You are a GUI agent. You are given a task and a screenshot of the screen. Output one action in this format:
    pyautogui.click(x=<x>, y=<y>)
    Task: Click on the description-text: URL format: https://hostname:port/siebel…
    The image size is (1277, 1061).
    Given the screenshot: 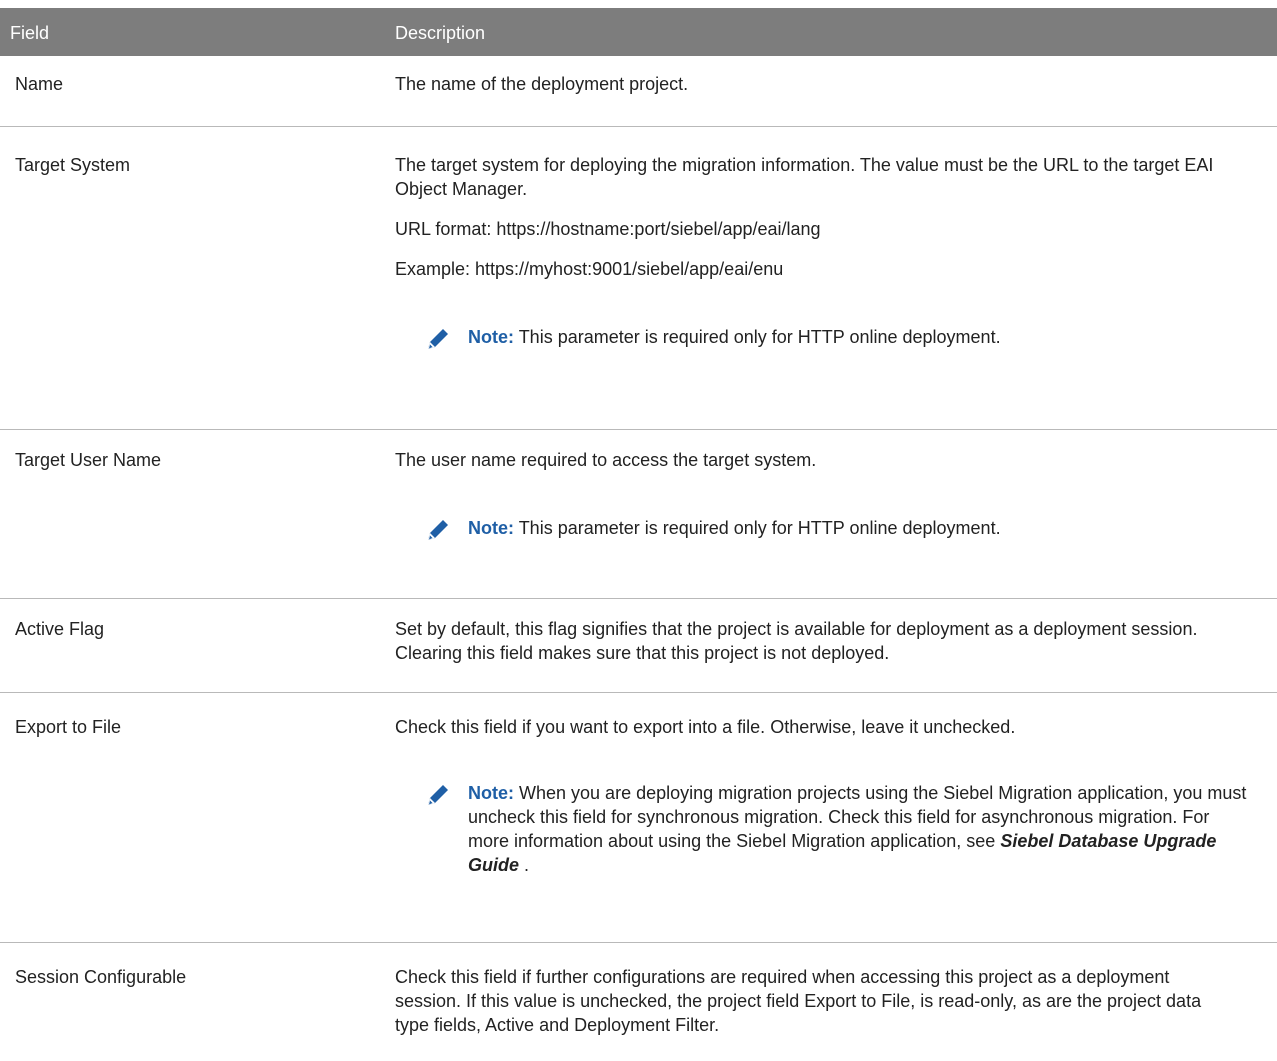 What is the action you would take?
    pyautogui.click(x=608, y=229)
    